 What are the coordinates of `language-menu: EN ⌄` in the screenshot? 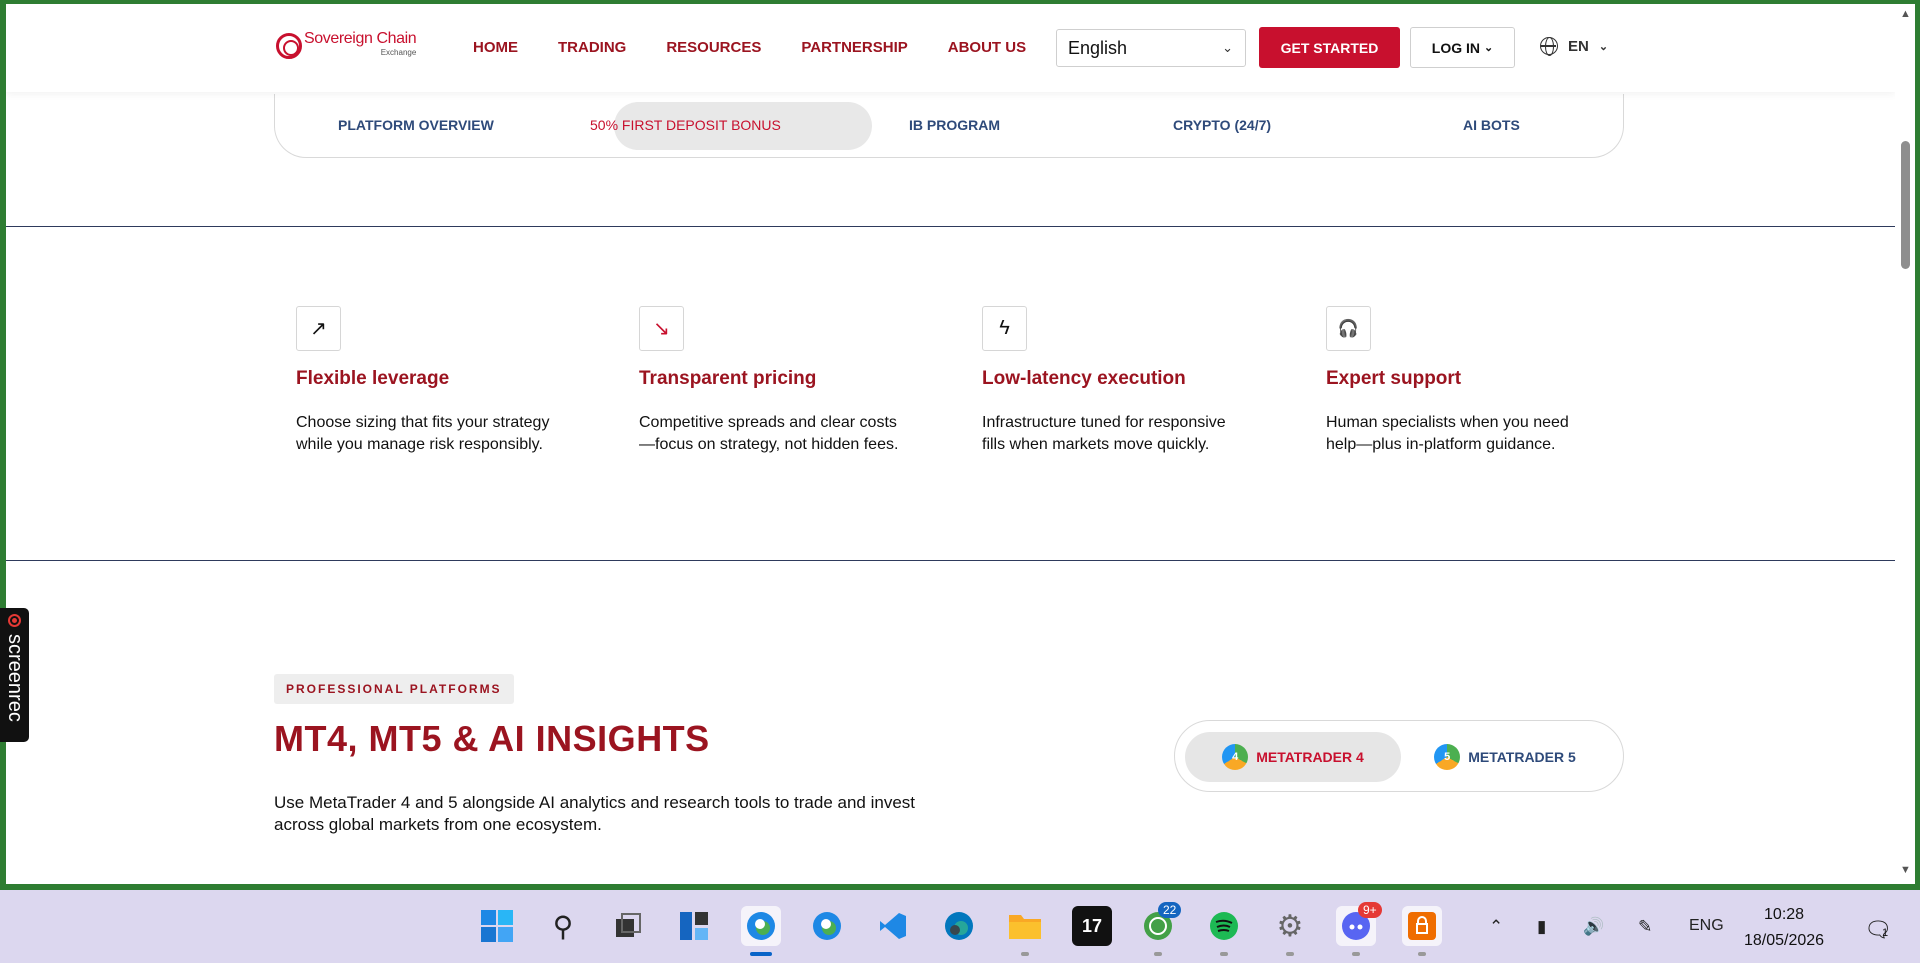 It's located at (1574, 46).